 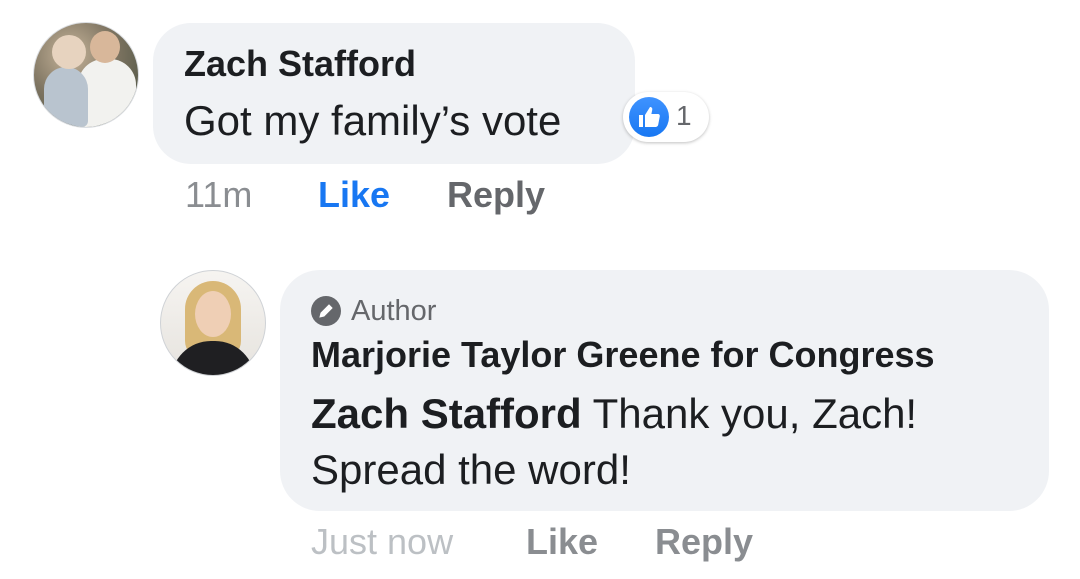 I want to click on reaction-summary: 1, so click(x=666, y=117).